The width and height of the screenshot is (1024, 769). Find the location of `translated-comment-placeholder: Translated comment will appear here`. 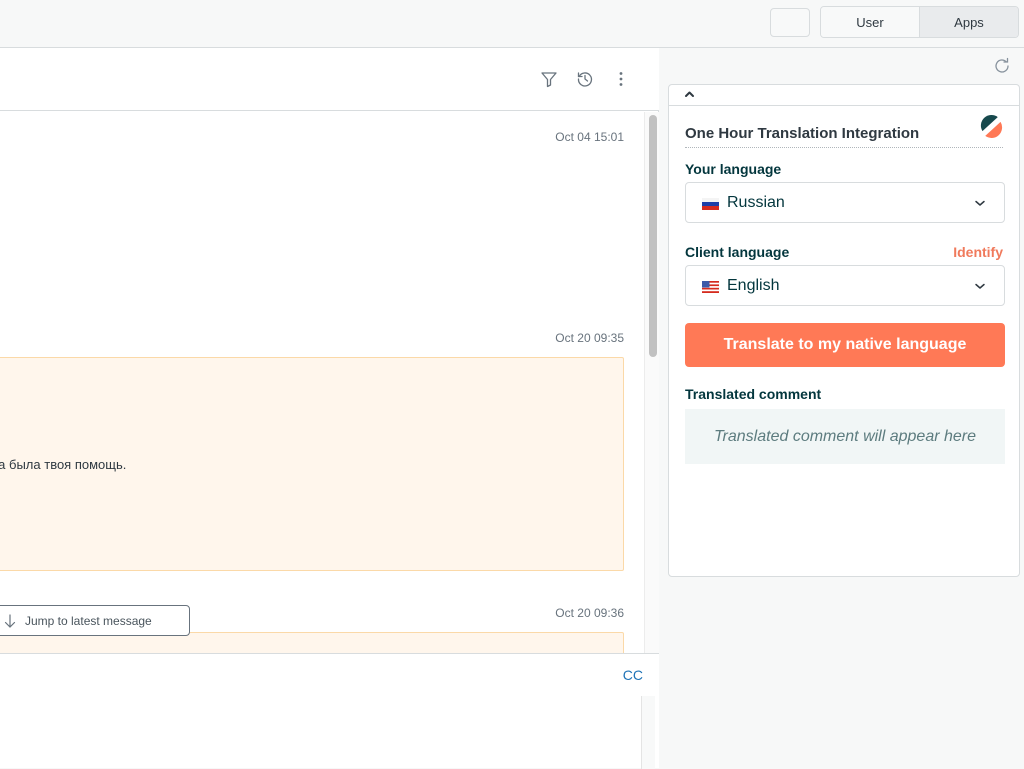

translated-comment-placeholder: Translated comment will appear here is located at coordinates (845, 436).